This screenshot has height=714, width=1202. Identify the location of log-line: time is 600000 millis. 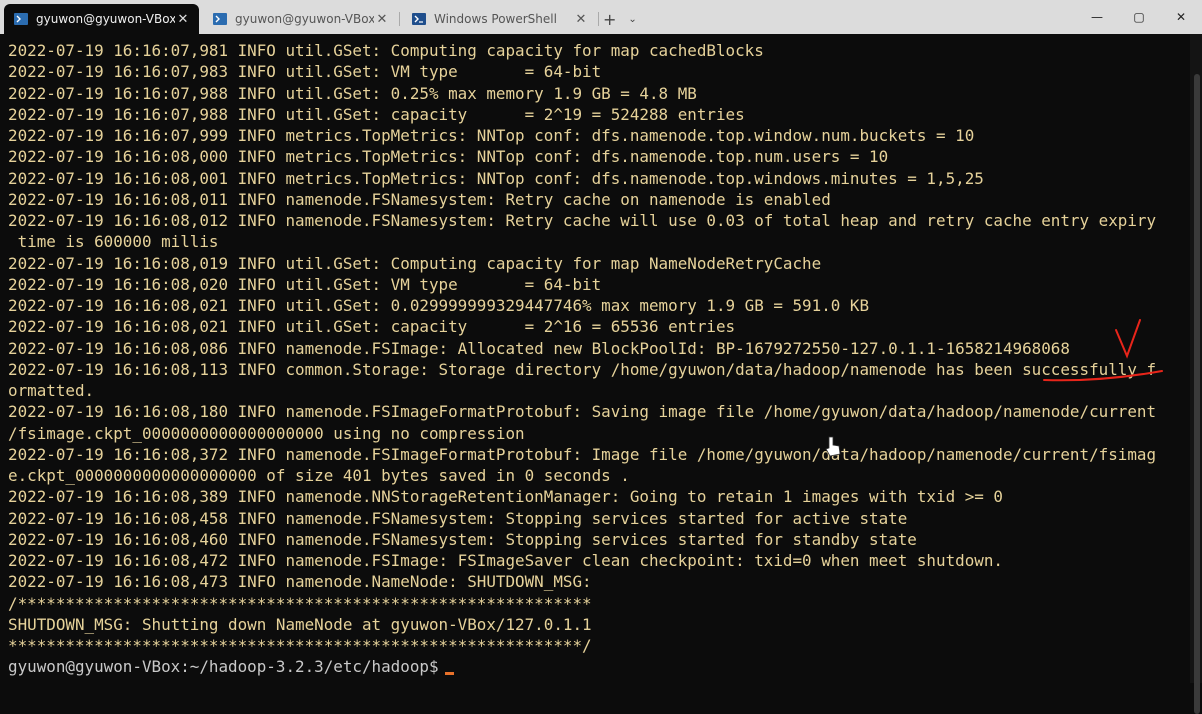
(113, 242).